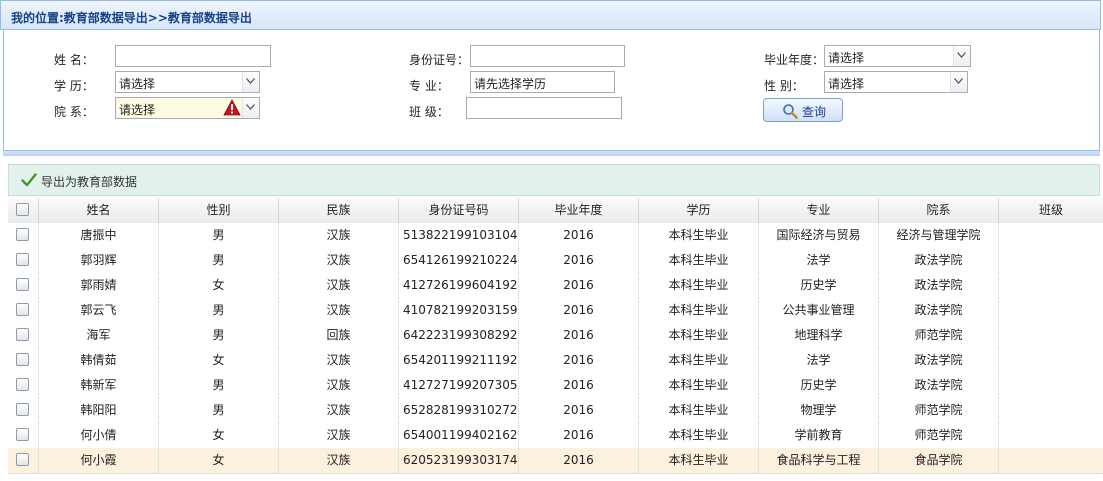 The height and width of the screenshot is (481, 1103). I want to click on education-select: 请选择, so click(187, 82).